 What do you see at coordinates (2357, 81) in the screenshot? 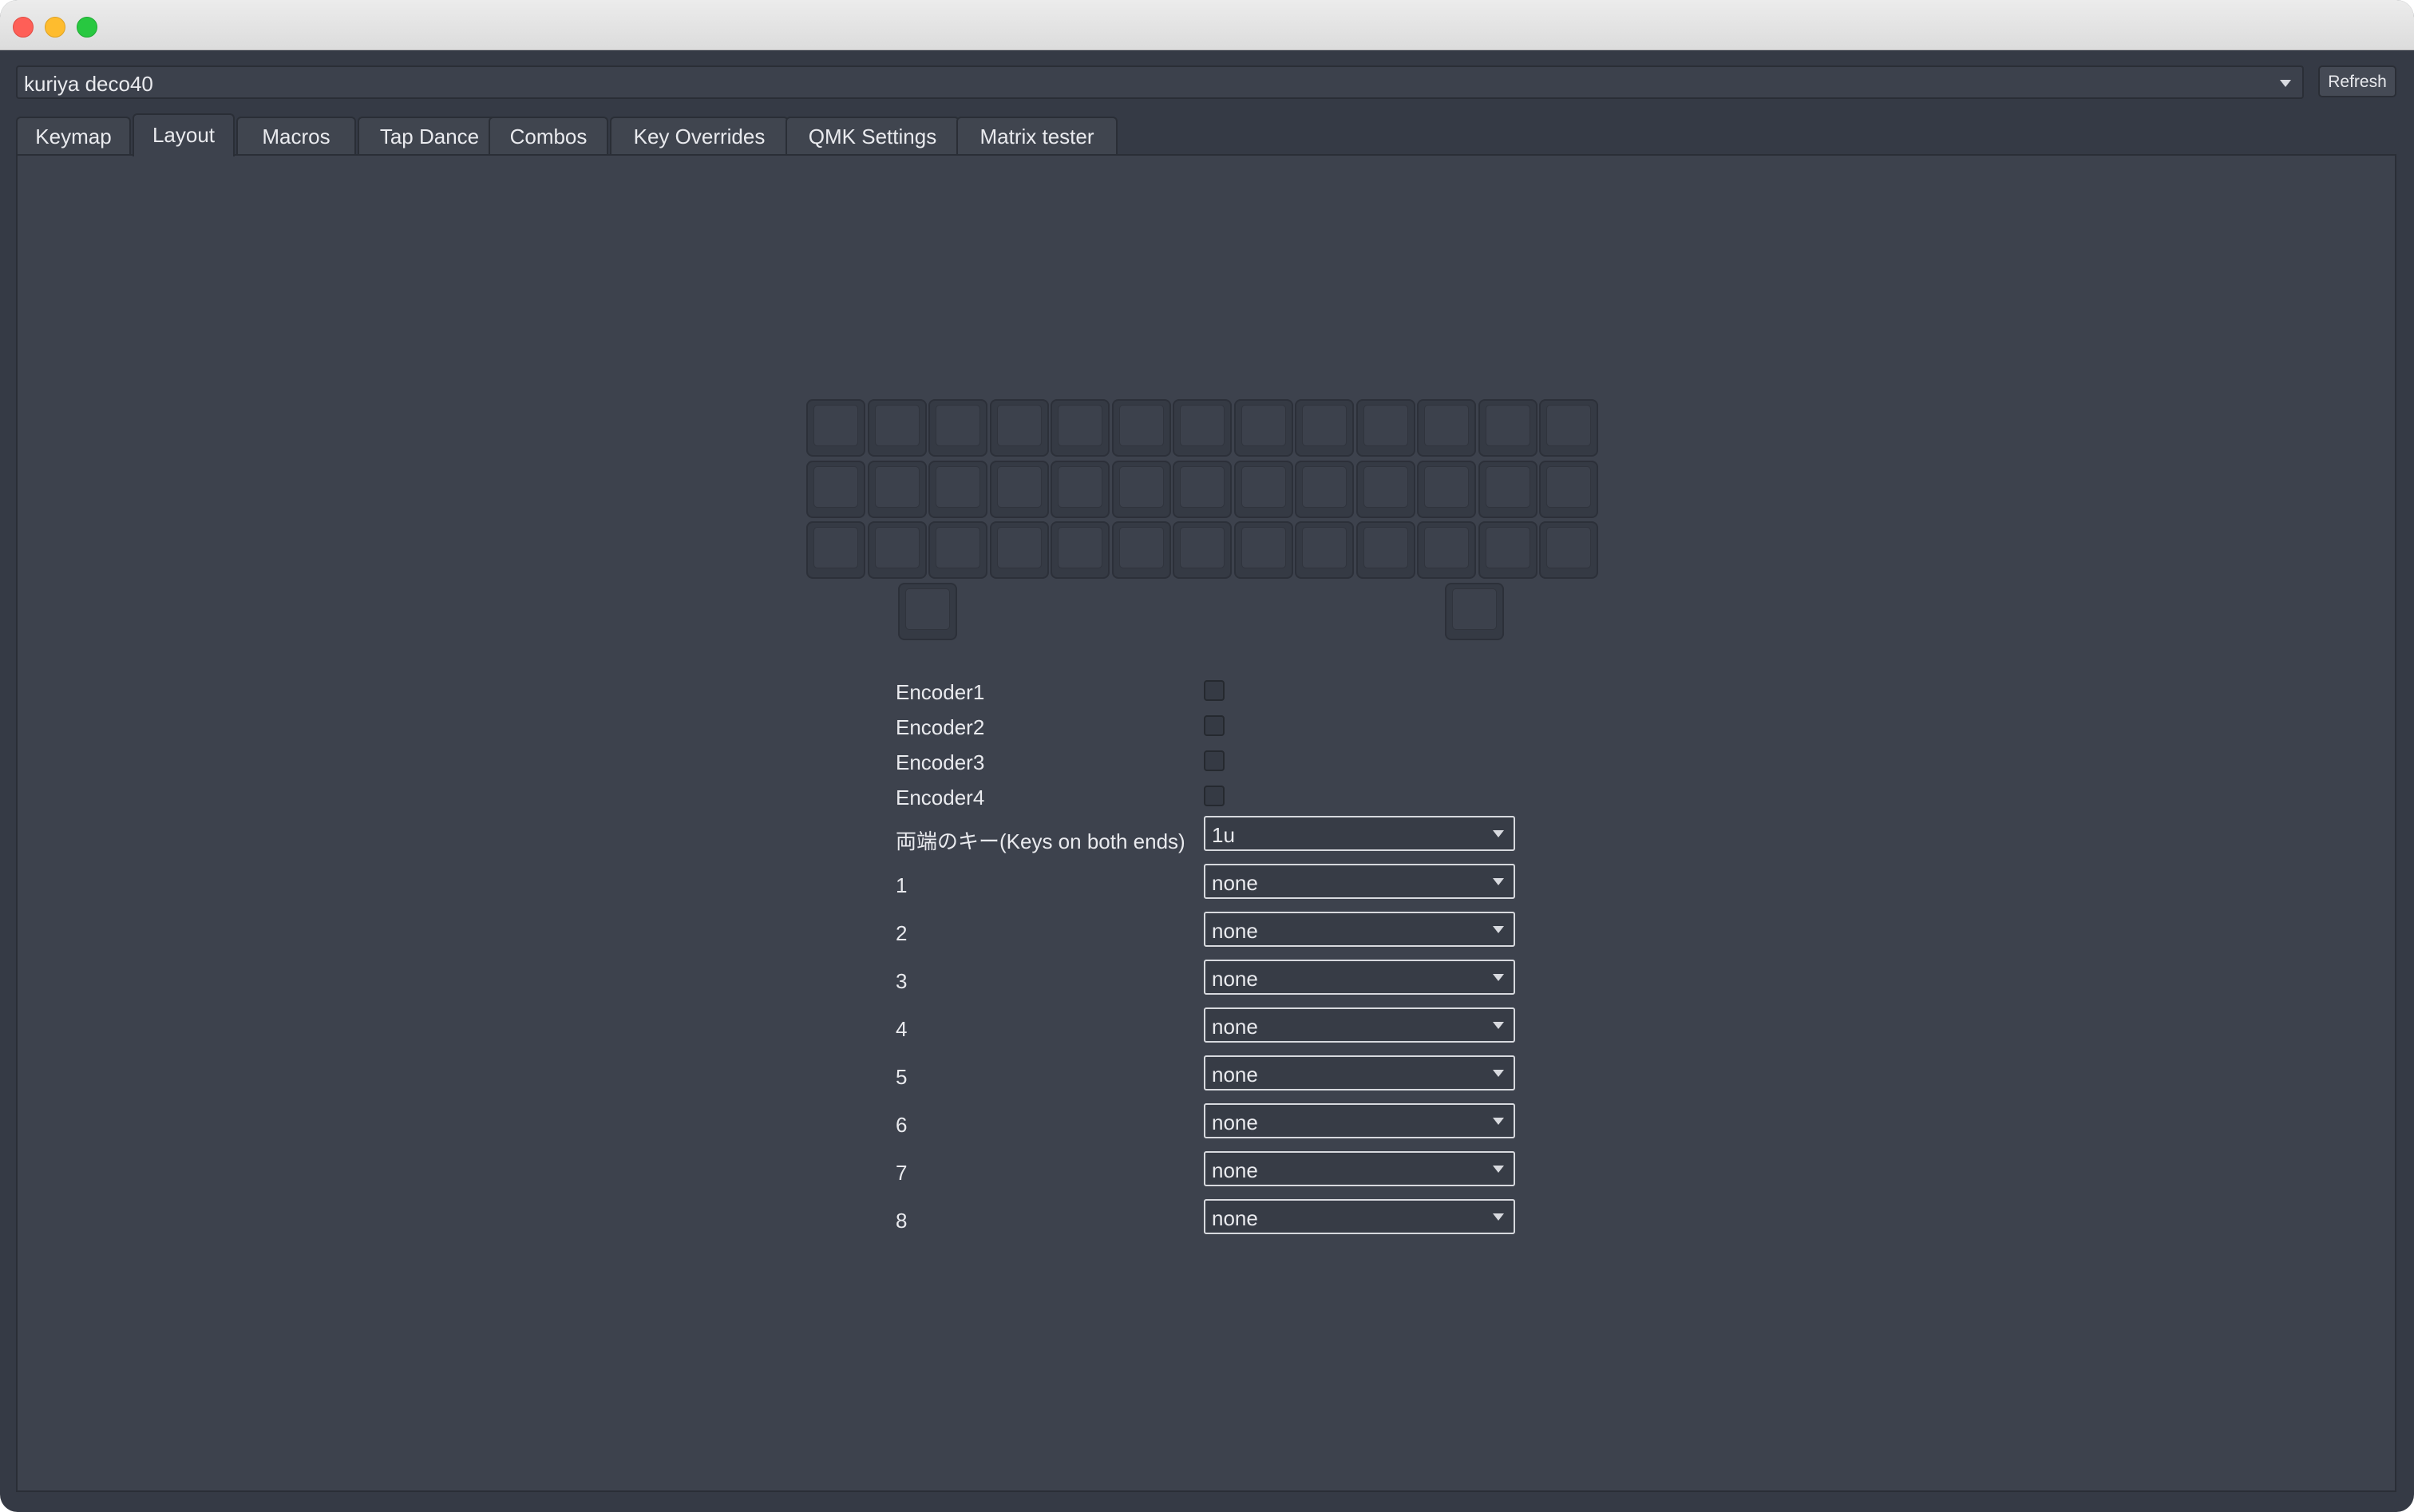
I see `refresh-button: Refresh` at bounding box center [2357, 81].